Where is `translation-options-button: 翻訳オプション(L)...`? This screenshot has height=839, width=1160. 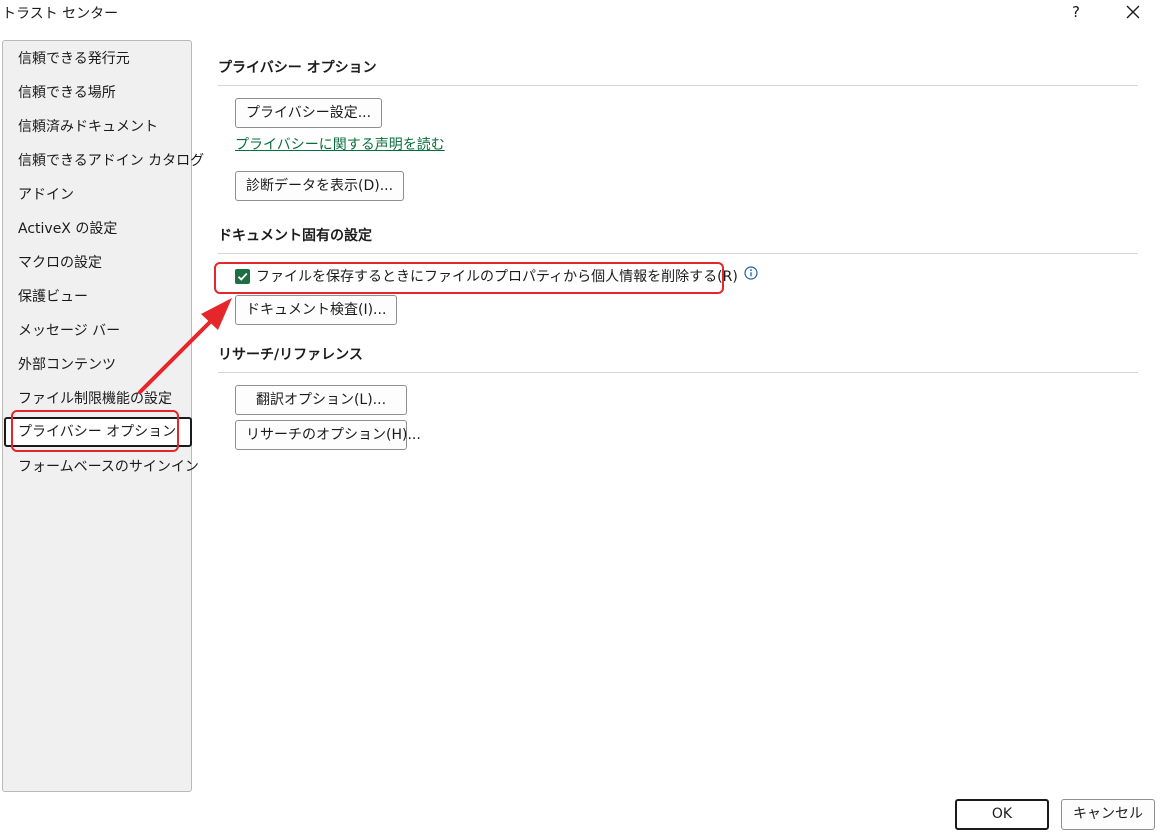 translation-options-button: 翻訳オプション(L)... is located at coordinates (321, 400).